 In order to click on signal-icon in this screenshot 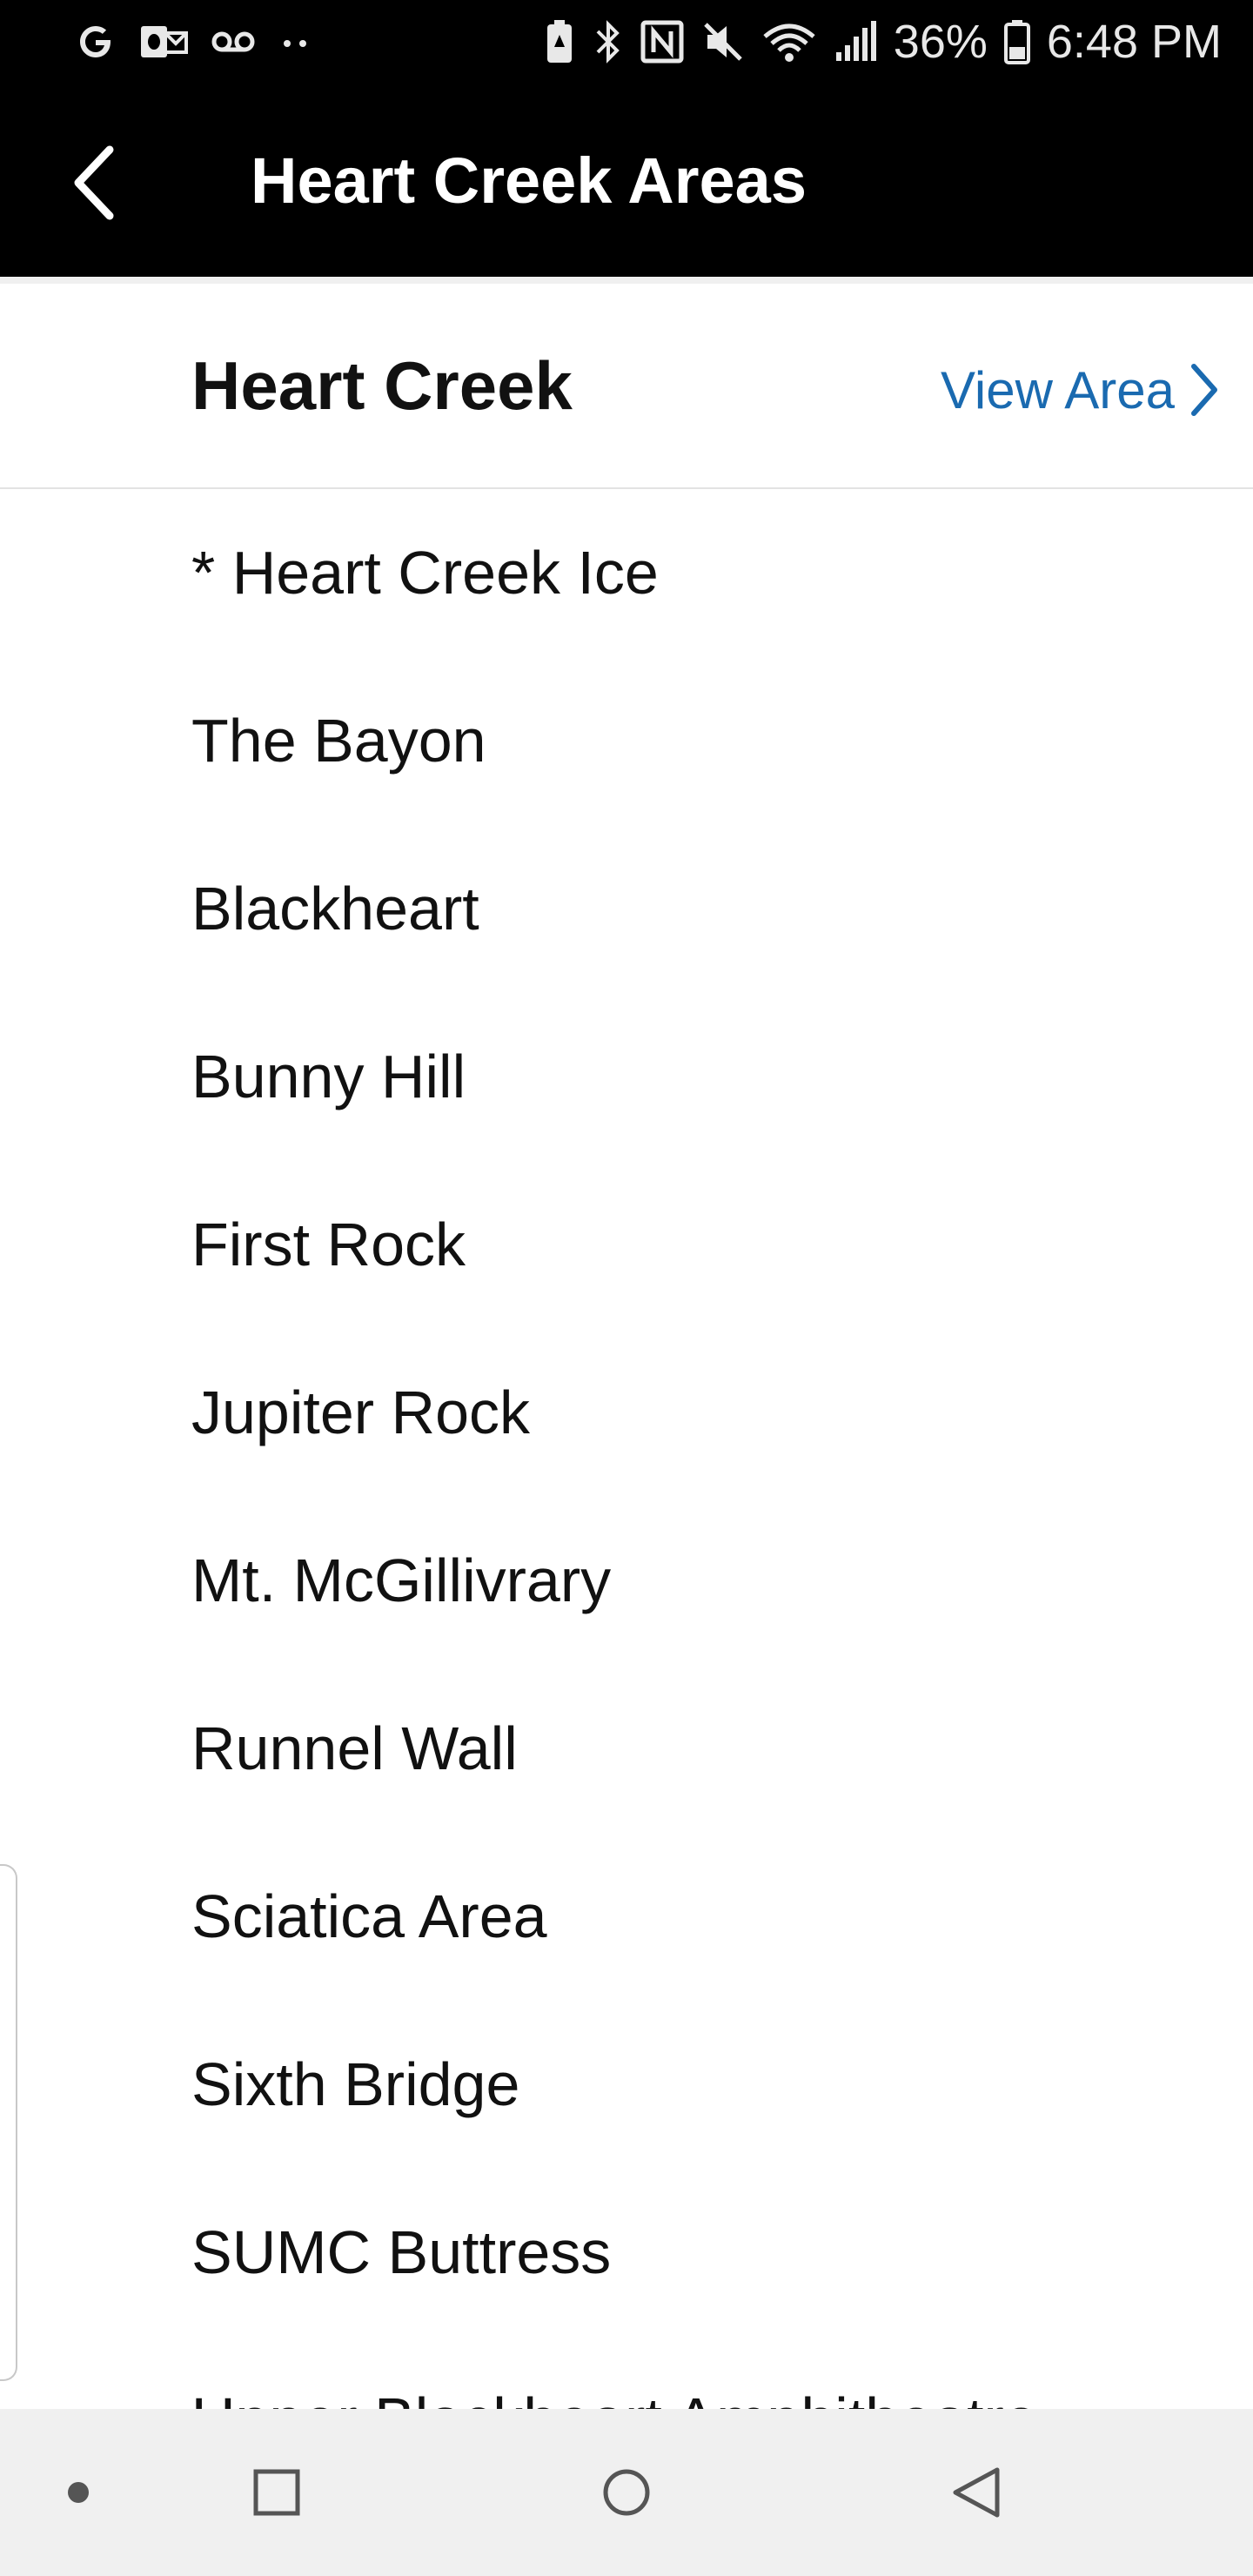, I will do `click(855, 41)`.